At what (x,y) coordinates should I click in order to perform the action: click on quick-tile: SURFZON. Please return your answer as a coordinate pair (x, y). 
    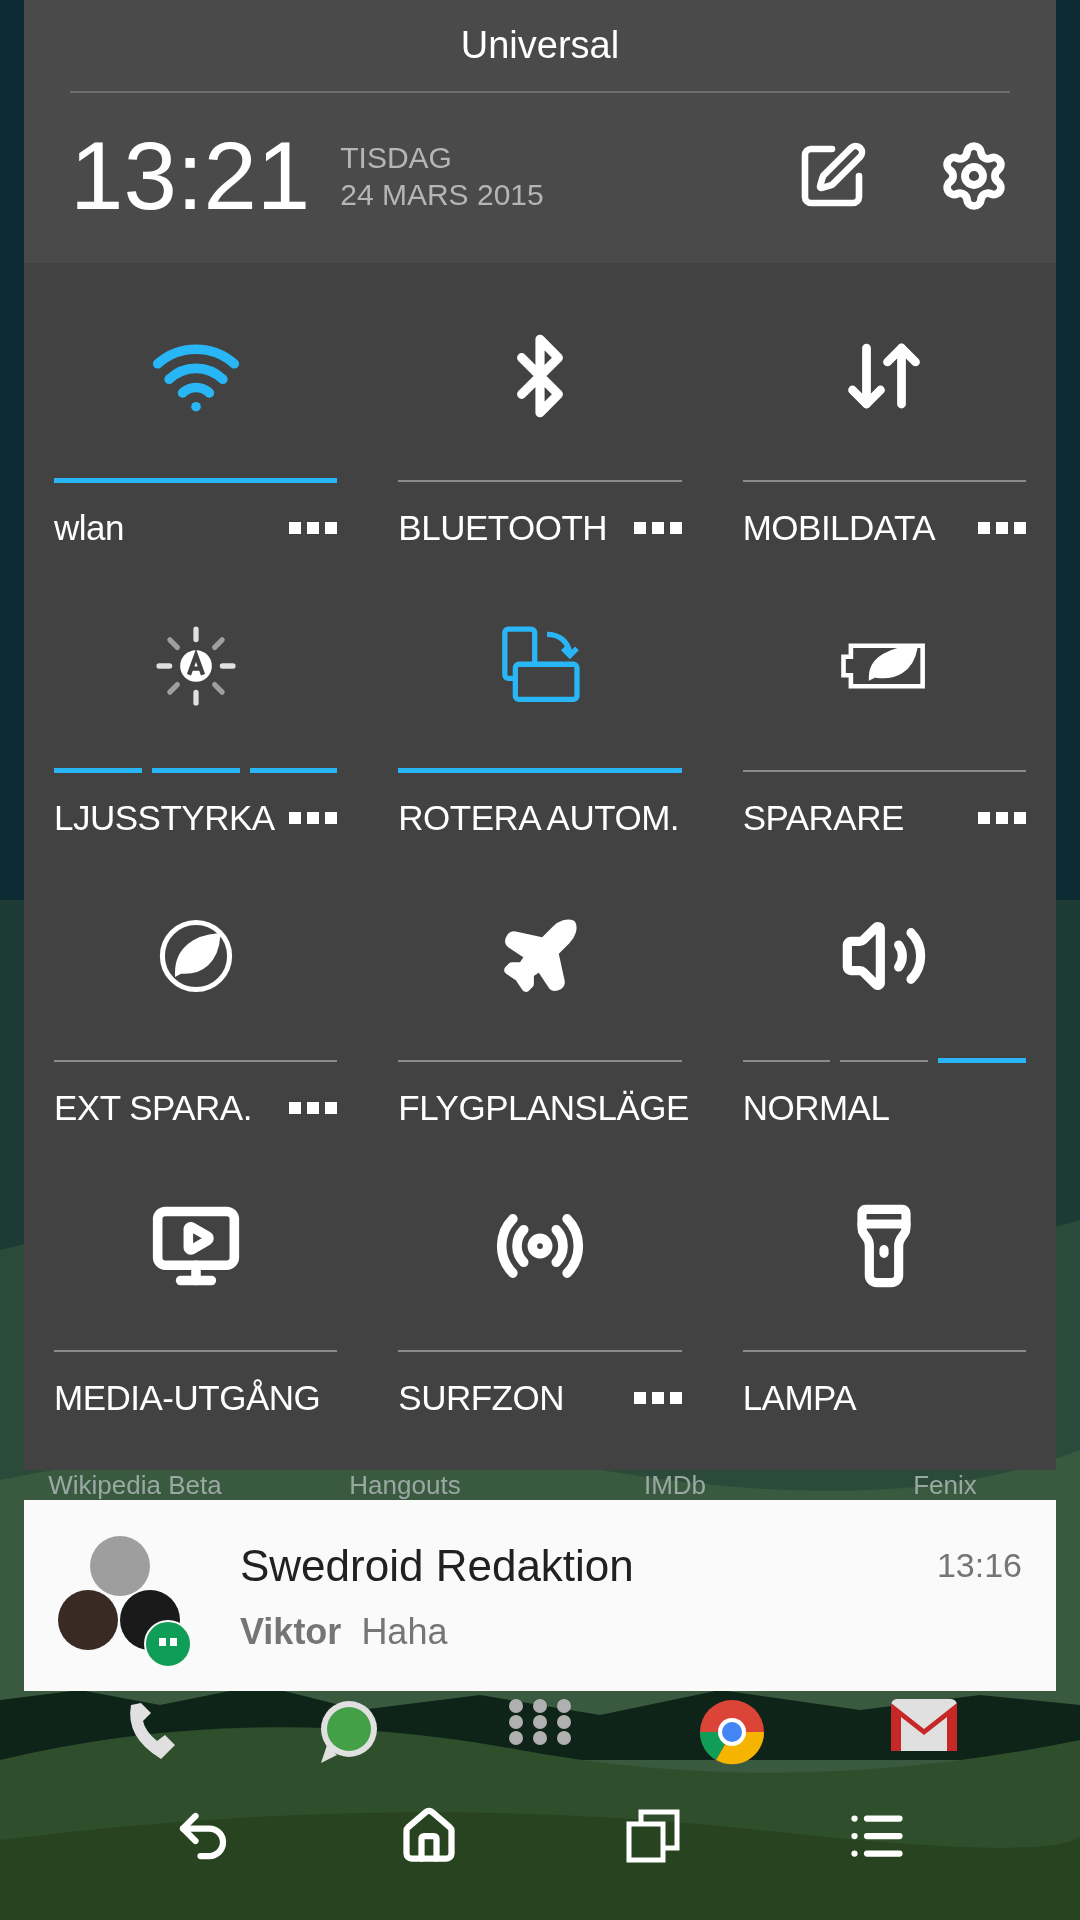
    Looking at the image, I should click on (540, 1278).